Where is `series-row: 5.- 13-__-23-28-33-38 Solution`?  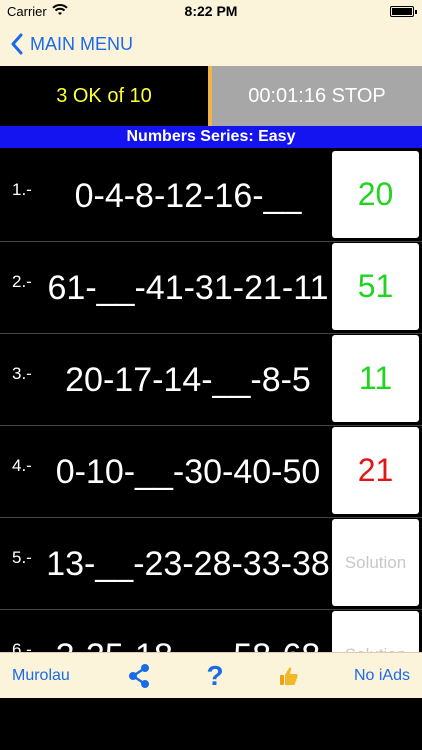 series-row: 5.- 13-__-23-28-33-38 Solution is located at coordinates (211, 564).